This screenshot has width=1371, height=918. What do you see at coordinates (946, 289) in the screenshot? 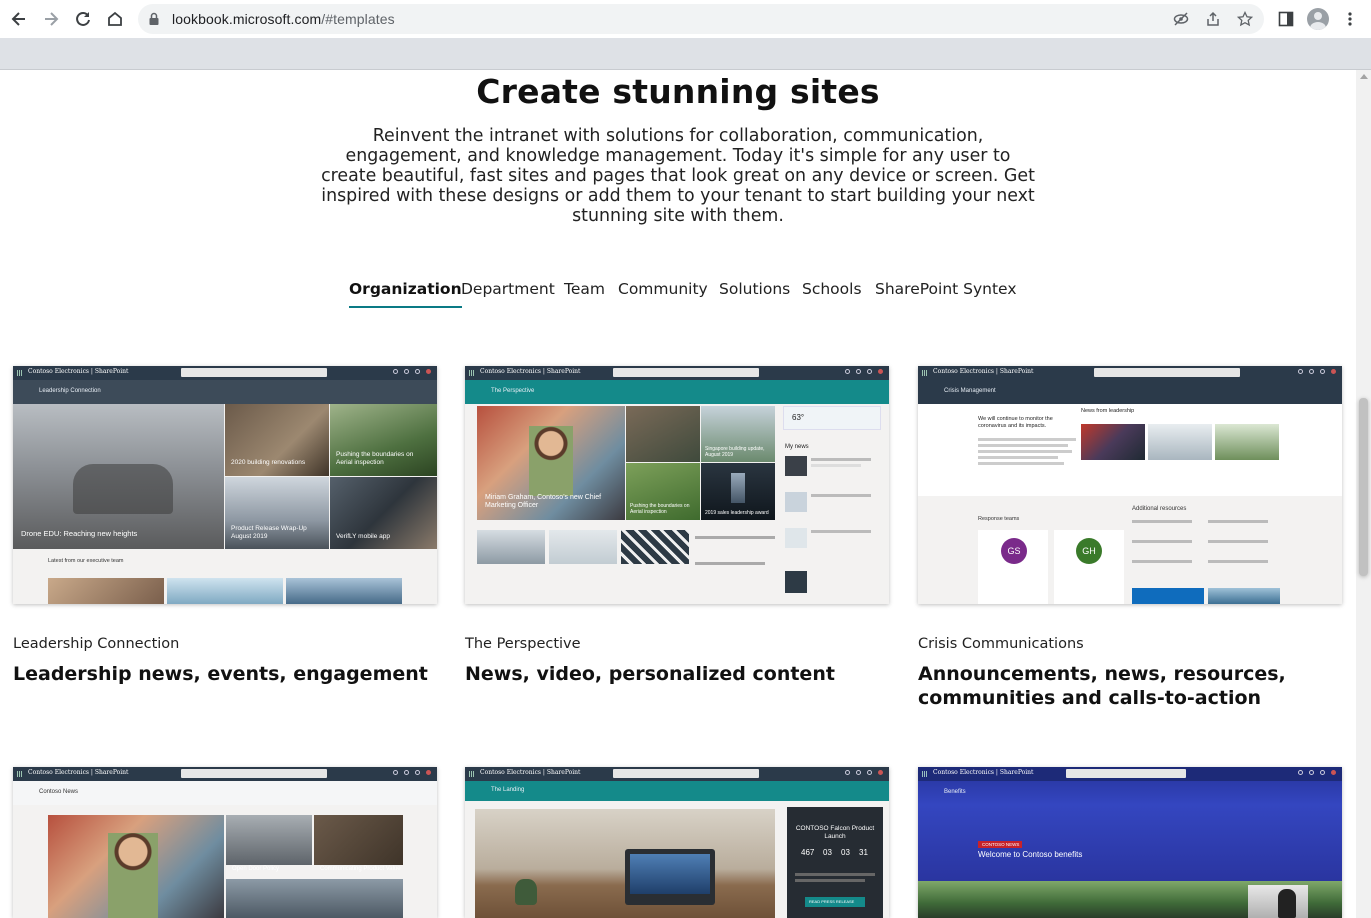
I see `tab-sharepoint-syntex: SharePoint Syntex` at bounding box center [946, 289].